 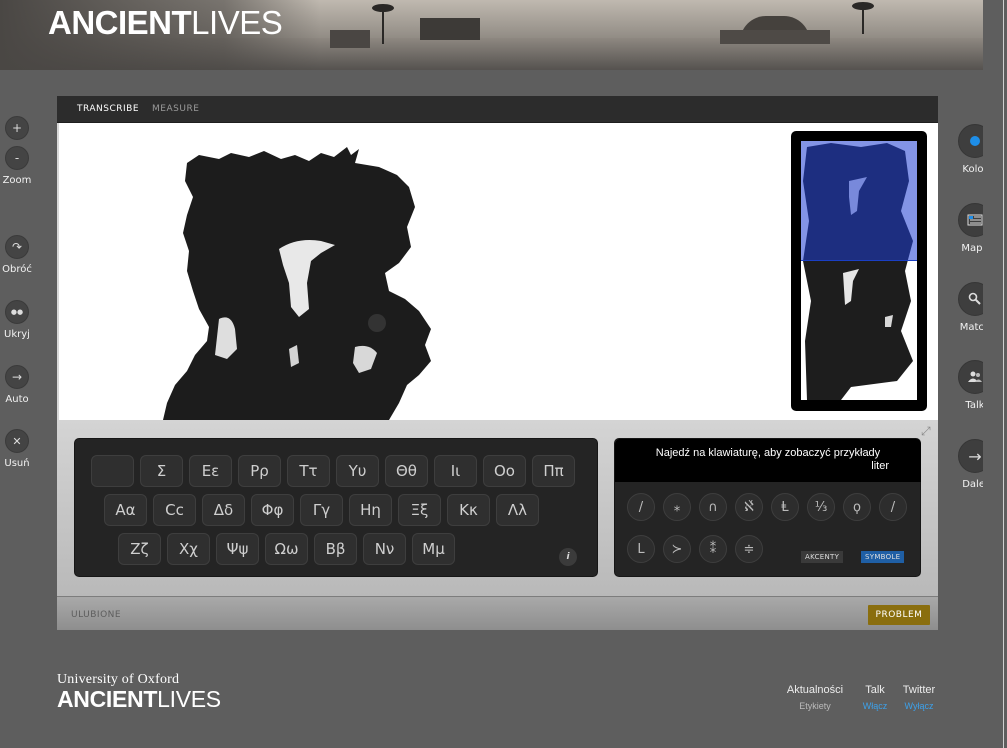 I want to click on minimap, so click(x=859, y=271).